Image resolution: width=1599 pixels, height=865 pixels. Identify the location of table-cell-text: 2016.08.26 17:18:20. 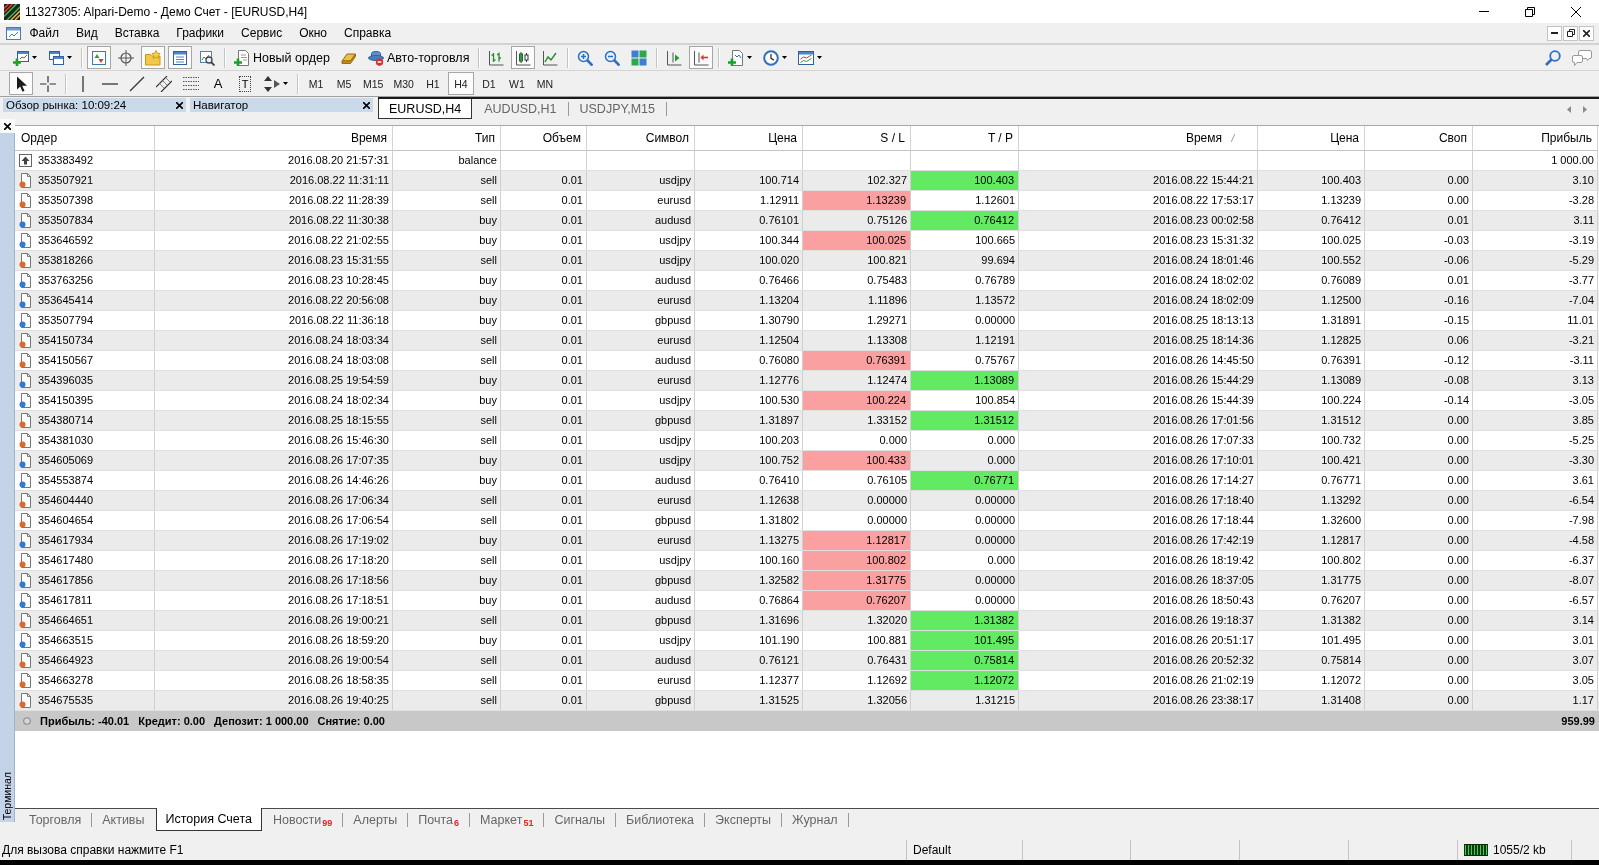
(338, 560).